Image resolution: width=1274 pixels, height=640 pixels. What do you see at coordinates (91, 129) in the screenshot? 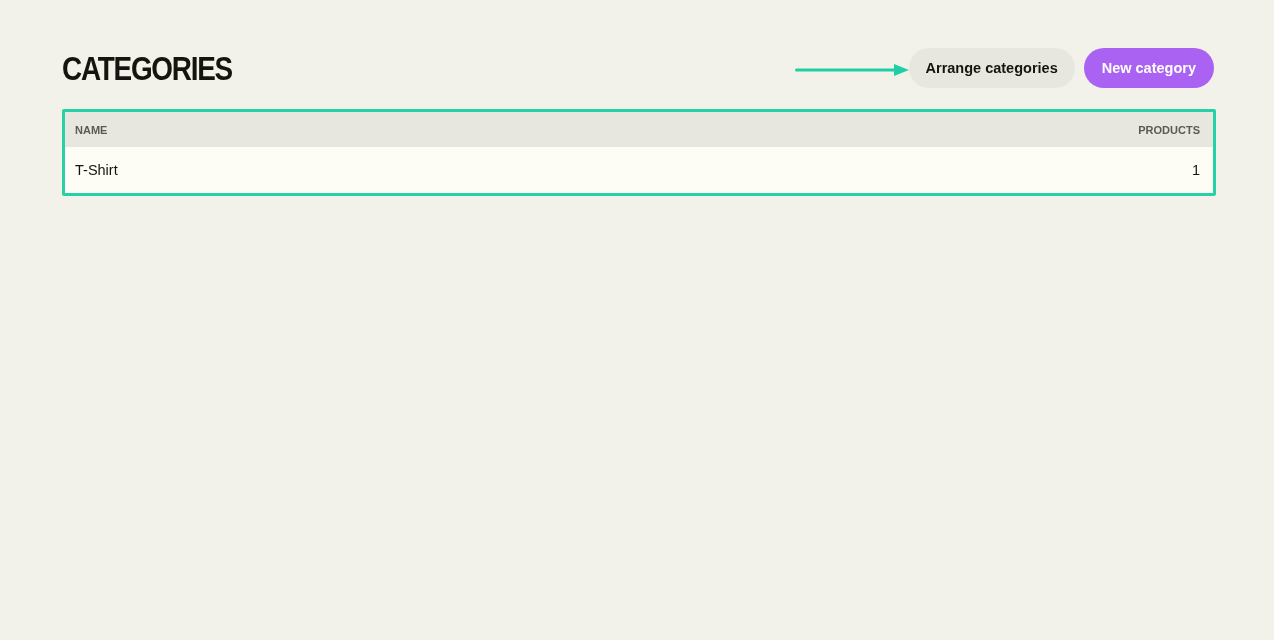
I see `column-header: NAME` at bounding box center [91, 129].